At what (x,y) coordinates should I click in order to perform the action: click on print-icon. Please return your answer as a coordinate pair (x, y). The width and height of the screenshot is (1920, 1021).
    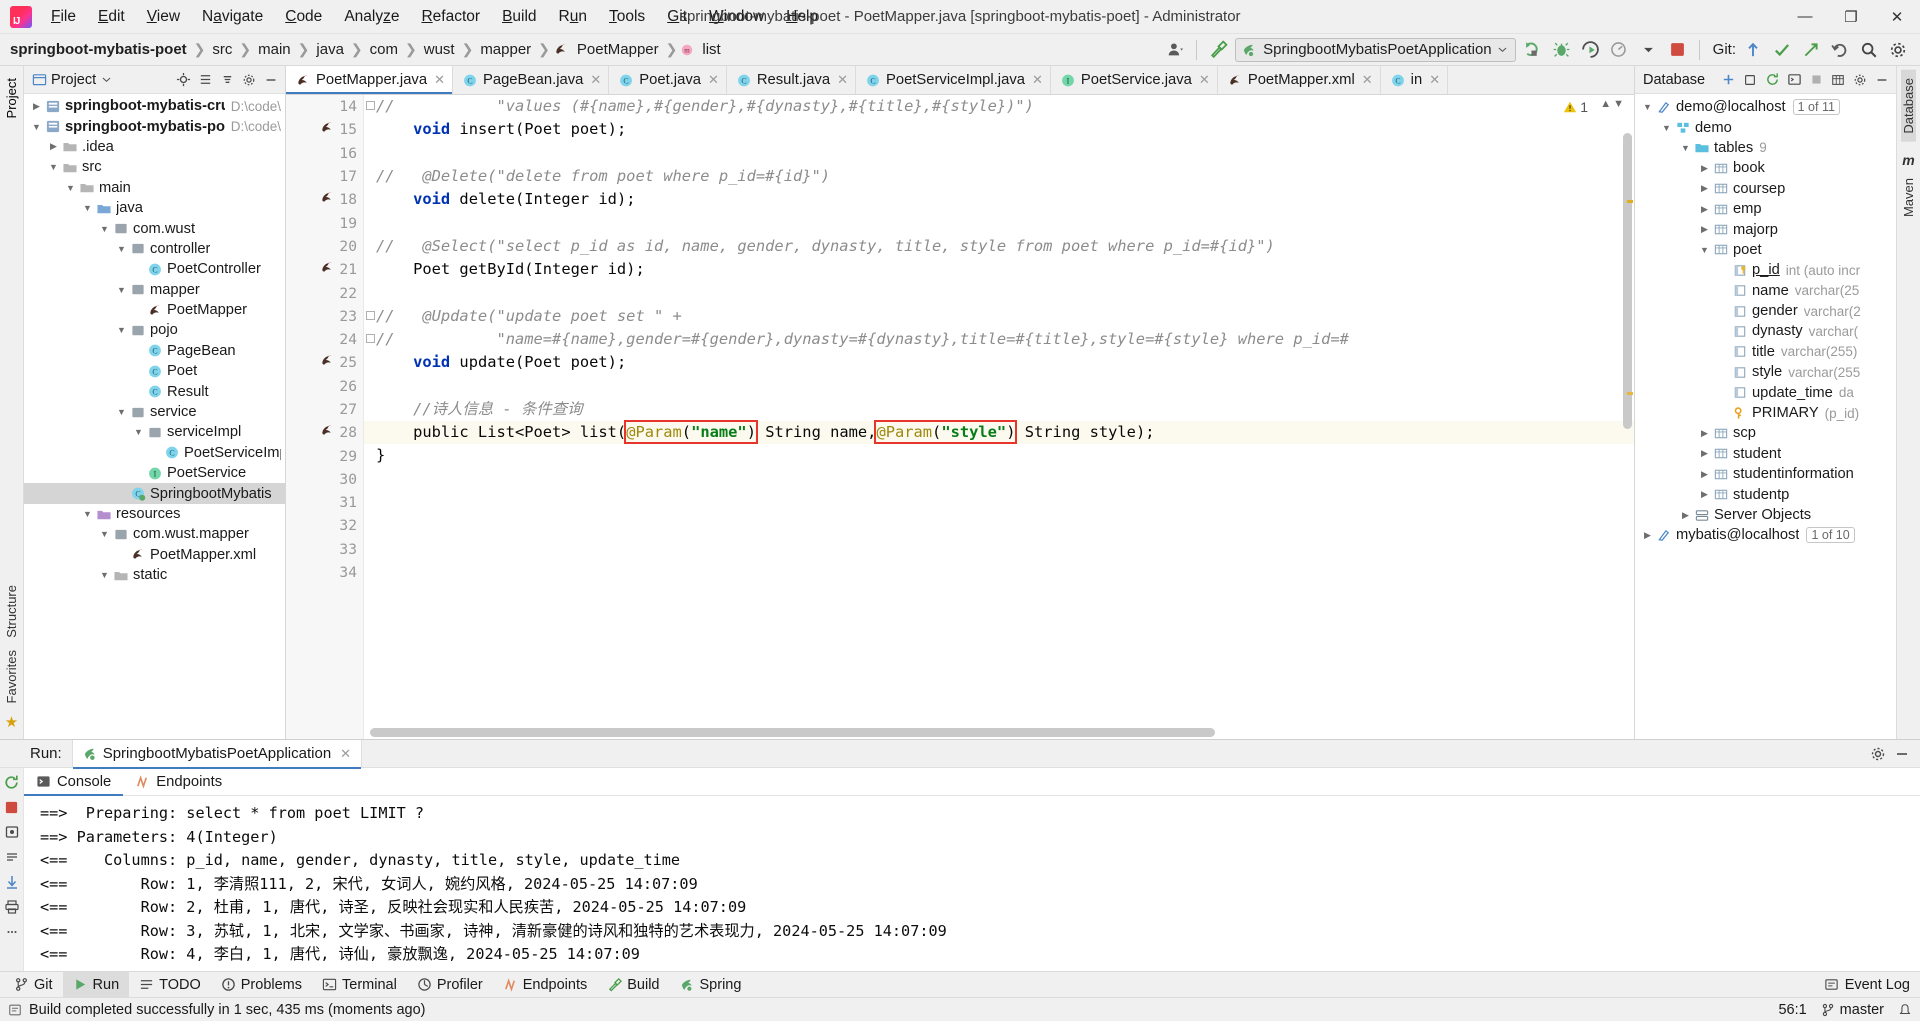
    Looking at the image, I should click on (12, 907).